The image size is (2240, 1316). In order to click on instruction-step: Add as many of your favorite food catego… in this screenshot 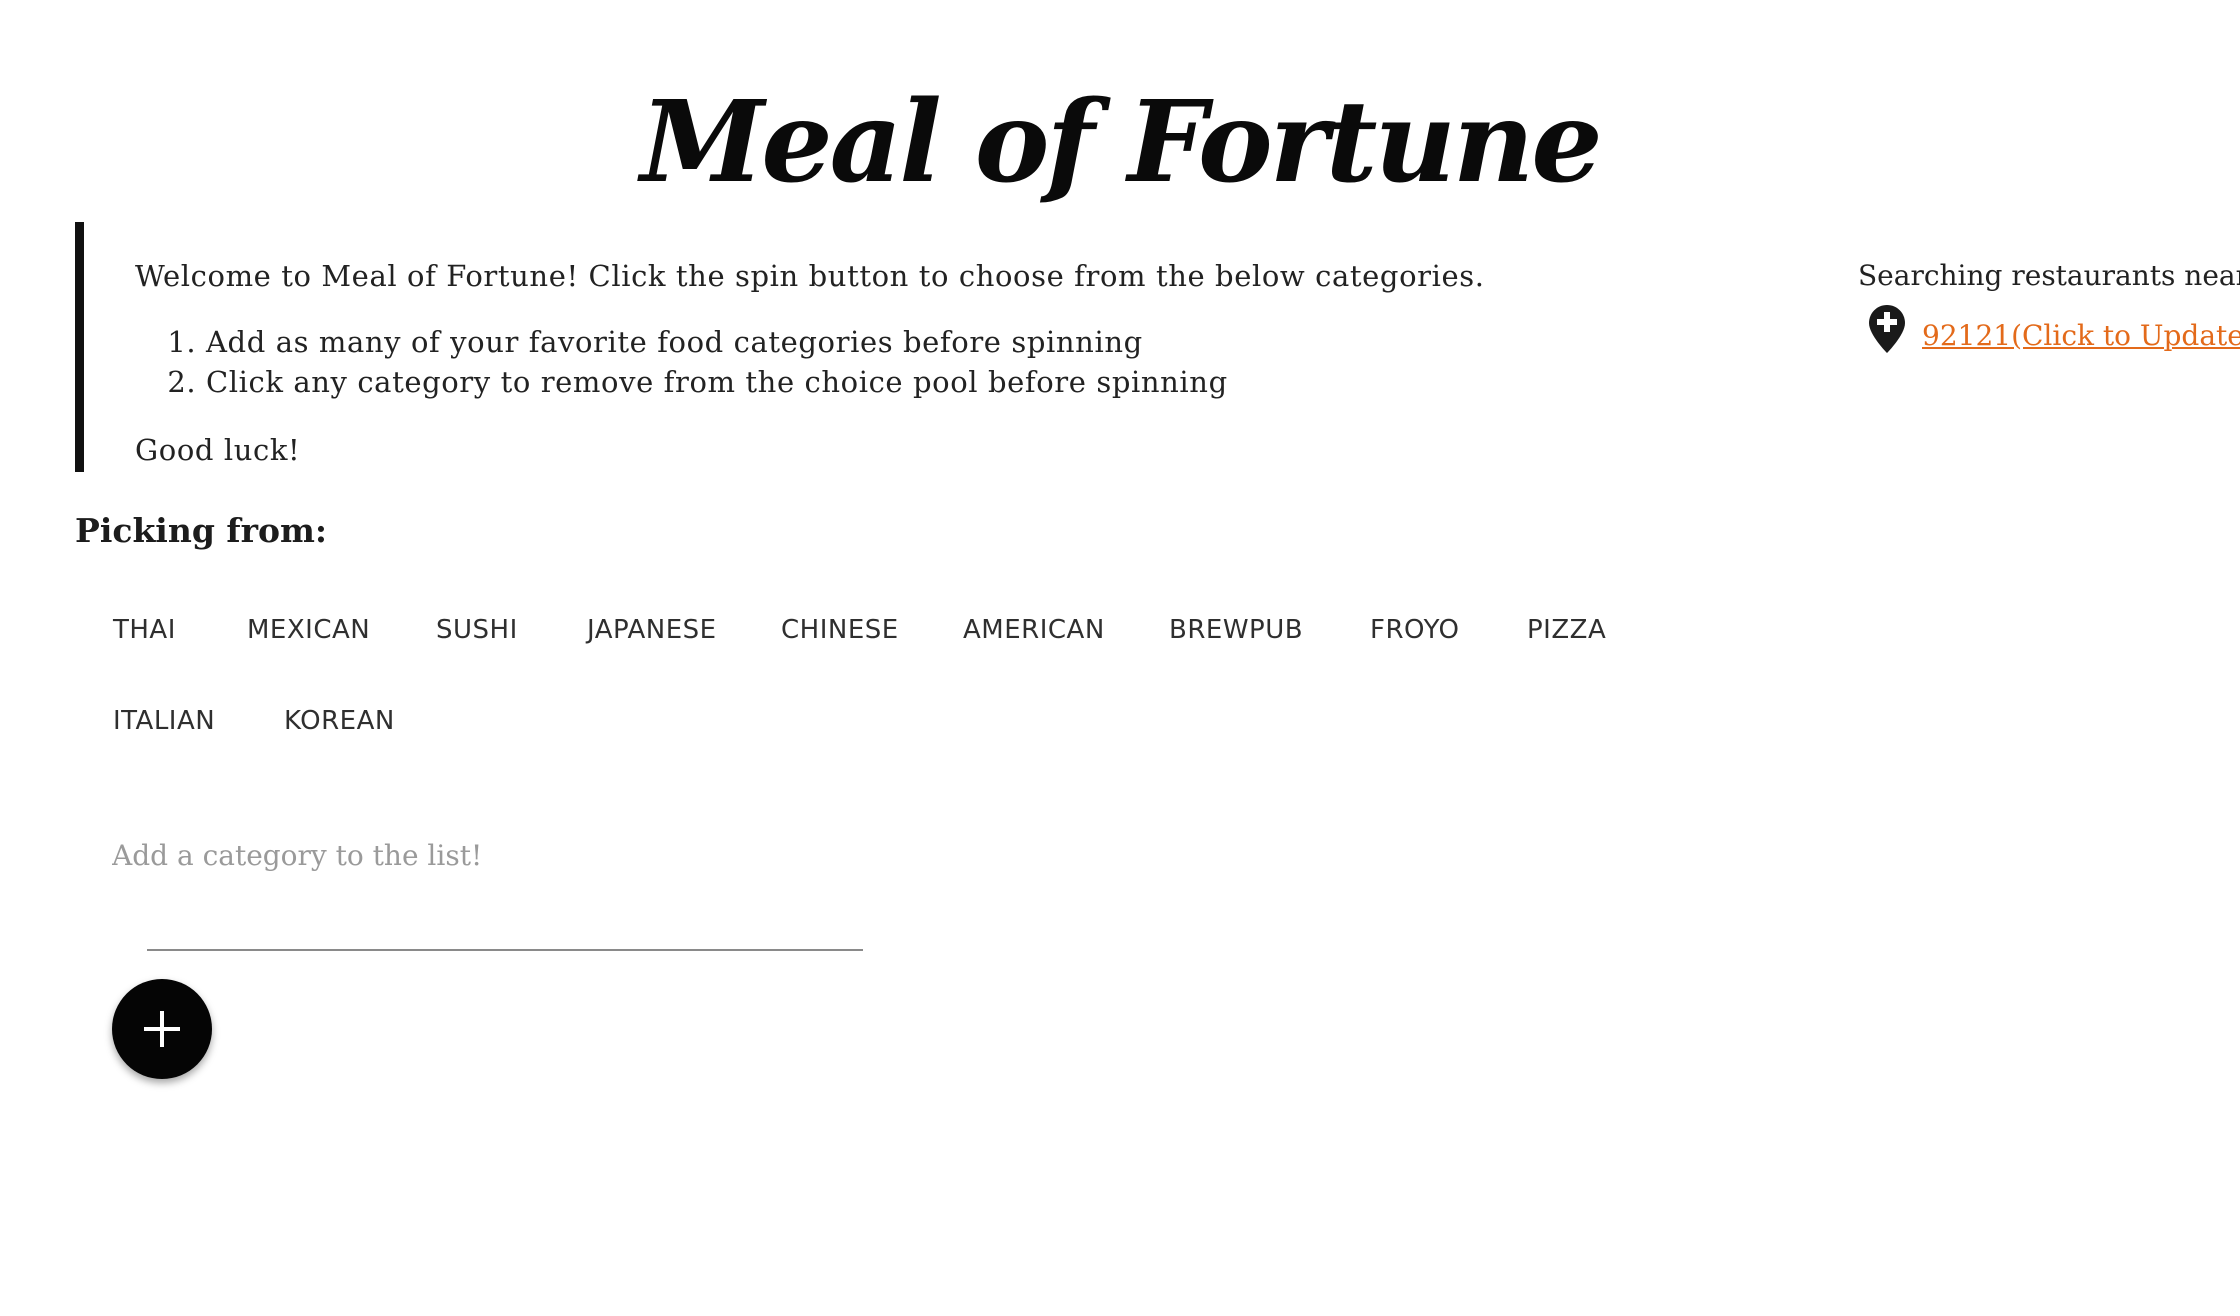, I will do `click(717, 342)`.